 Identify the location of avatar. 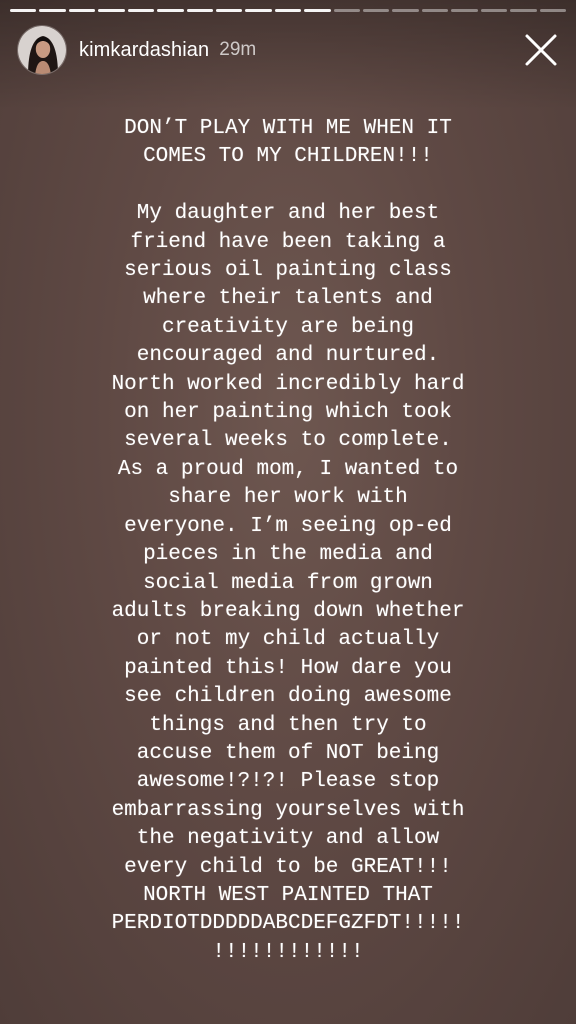
(42, 50).